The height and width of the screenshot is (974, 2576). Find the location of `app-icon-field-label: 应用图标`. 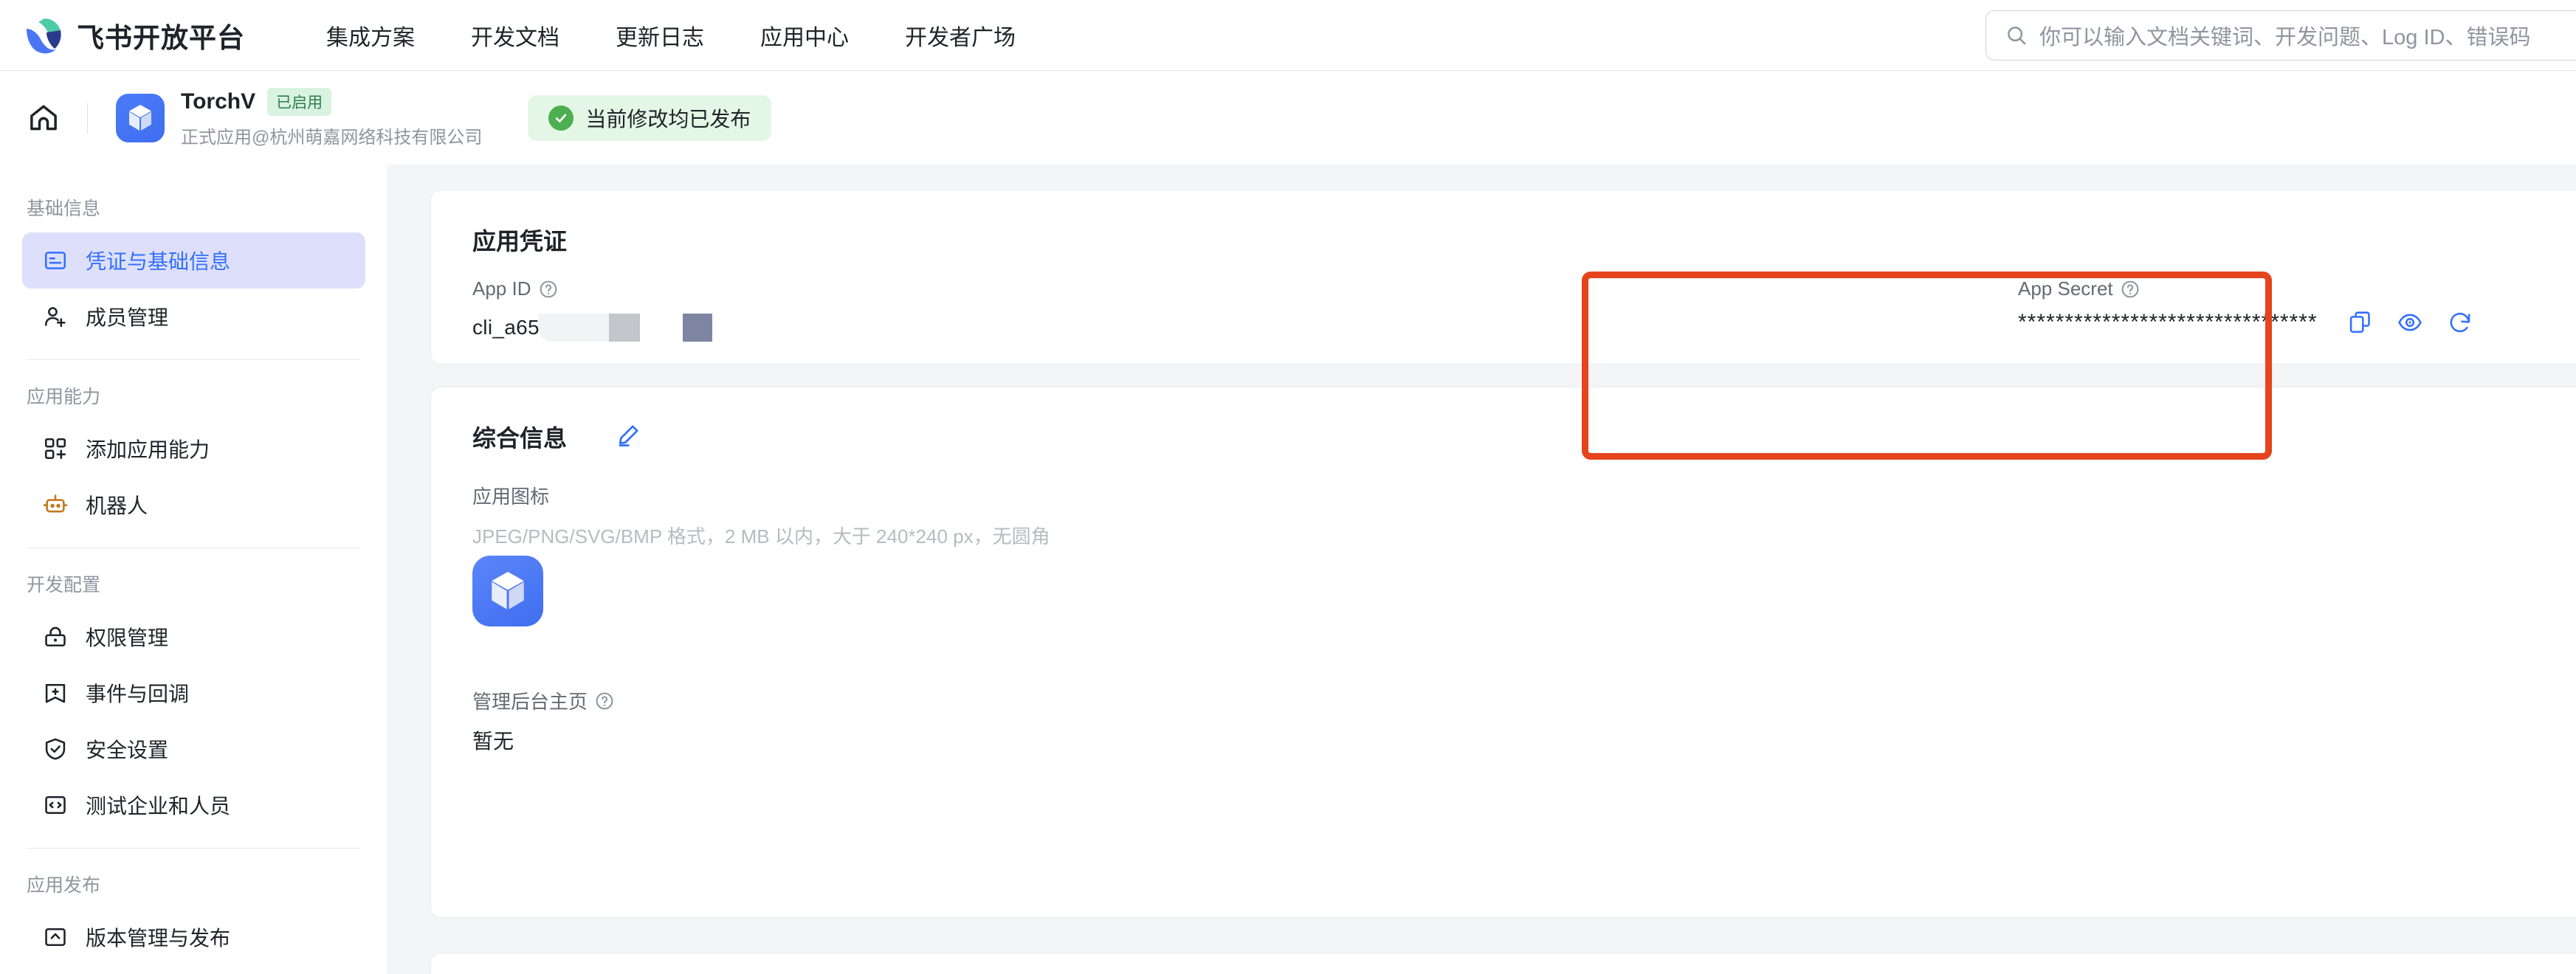

app-icon-field-label: 应用图标 is located at coordinates (511, 497).